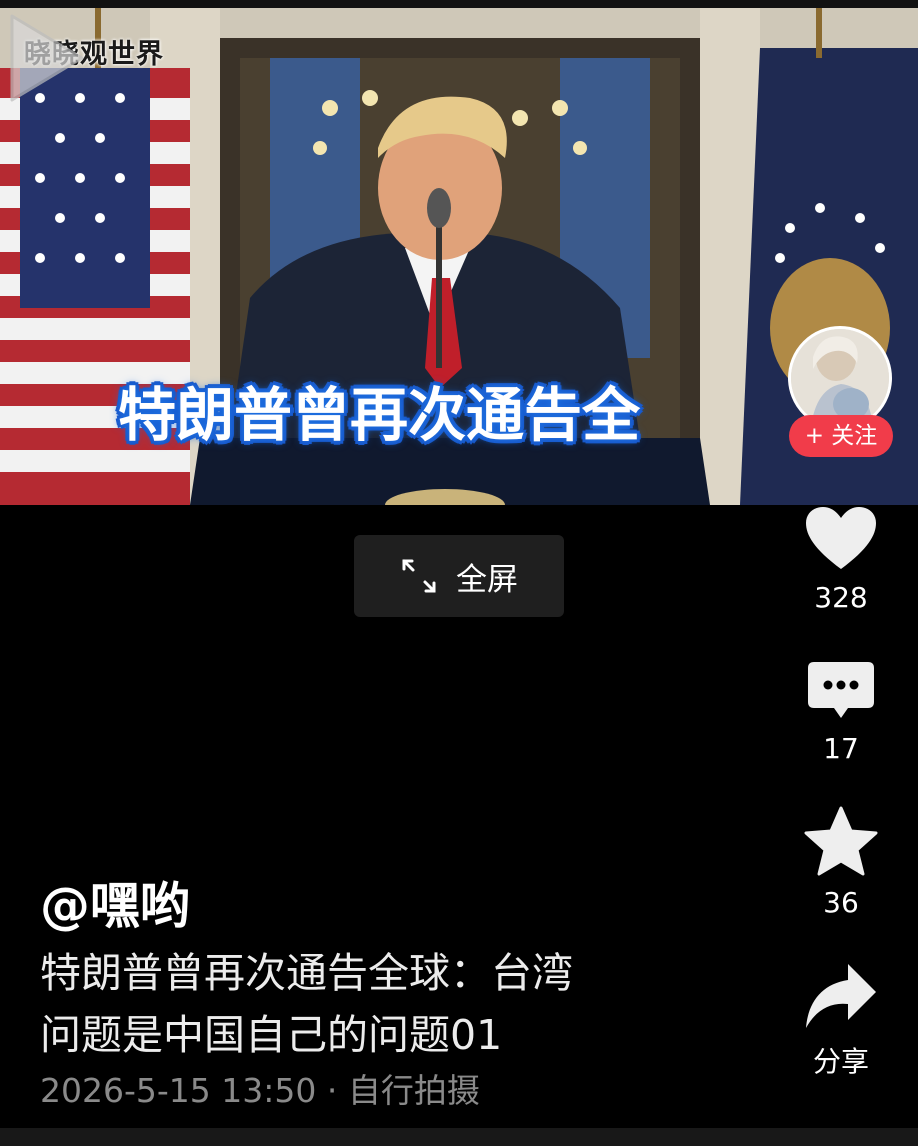  I want to click on comment-button: 17, so click(841, 712).